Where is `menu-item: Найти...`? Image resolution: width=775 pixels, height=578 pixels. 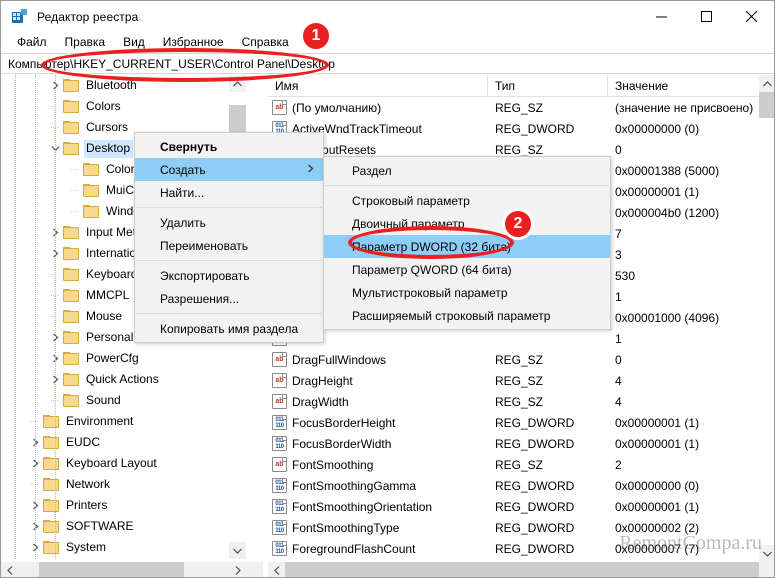 menu-item: Найти... is located at coordinates (229, 192).